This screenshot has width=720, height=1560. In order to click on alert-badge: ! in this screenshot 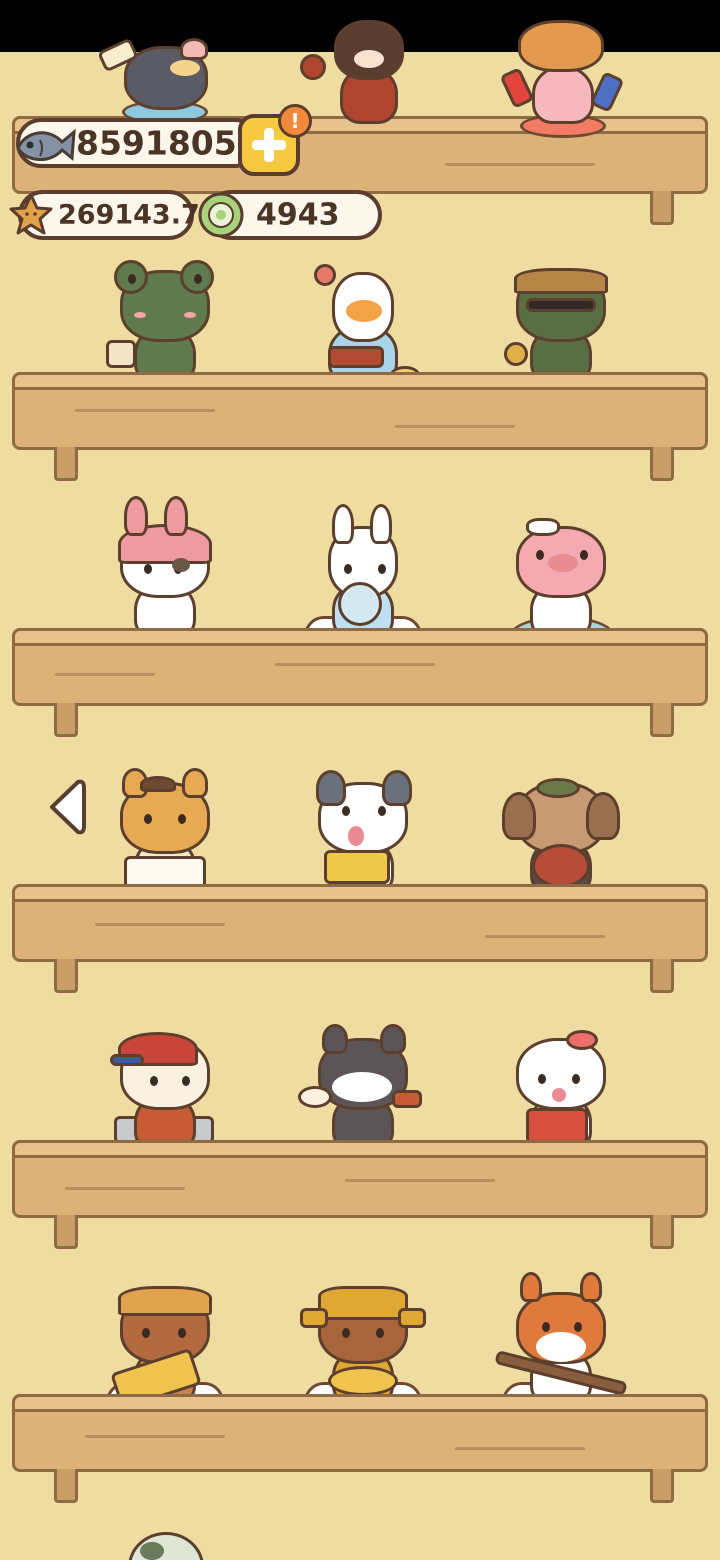, I will do `click(295, 121)`.